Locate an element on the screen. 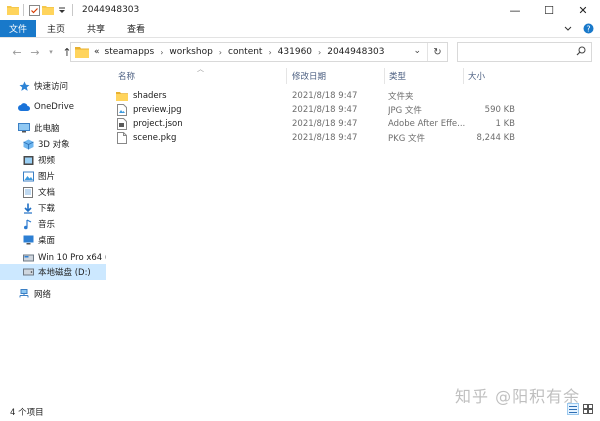 This screenshot has height=421, width=600. sidebar-item-label: OneDrive is located at coordinates (54, 107).